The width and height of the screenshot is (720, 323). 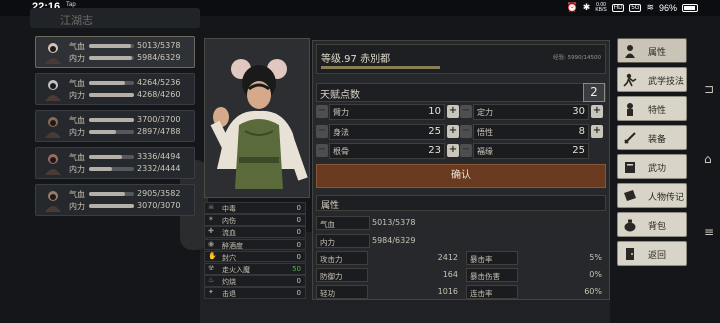 I want to click on side-menu: 属性武学技法特性装备武功人物传记背包返回, so click(x=652, y=154).